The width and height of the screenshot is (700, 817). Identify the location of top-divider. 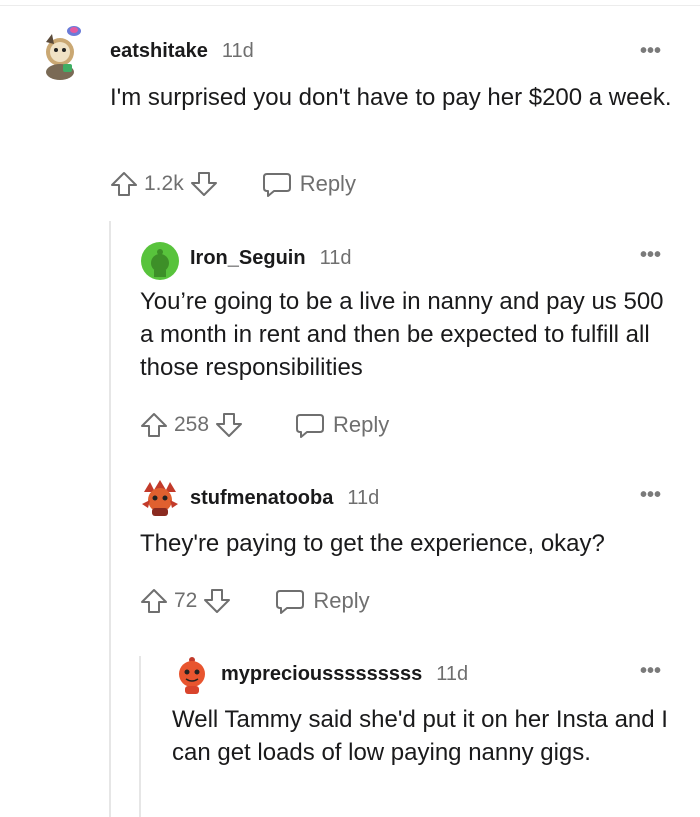
(350, 5).